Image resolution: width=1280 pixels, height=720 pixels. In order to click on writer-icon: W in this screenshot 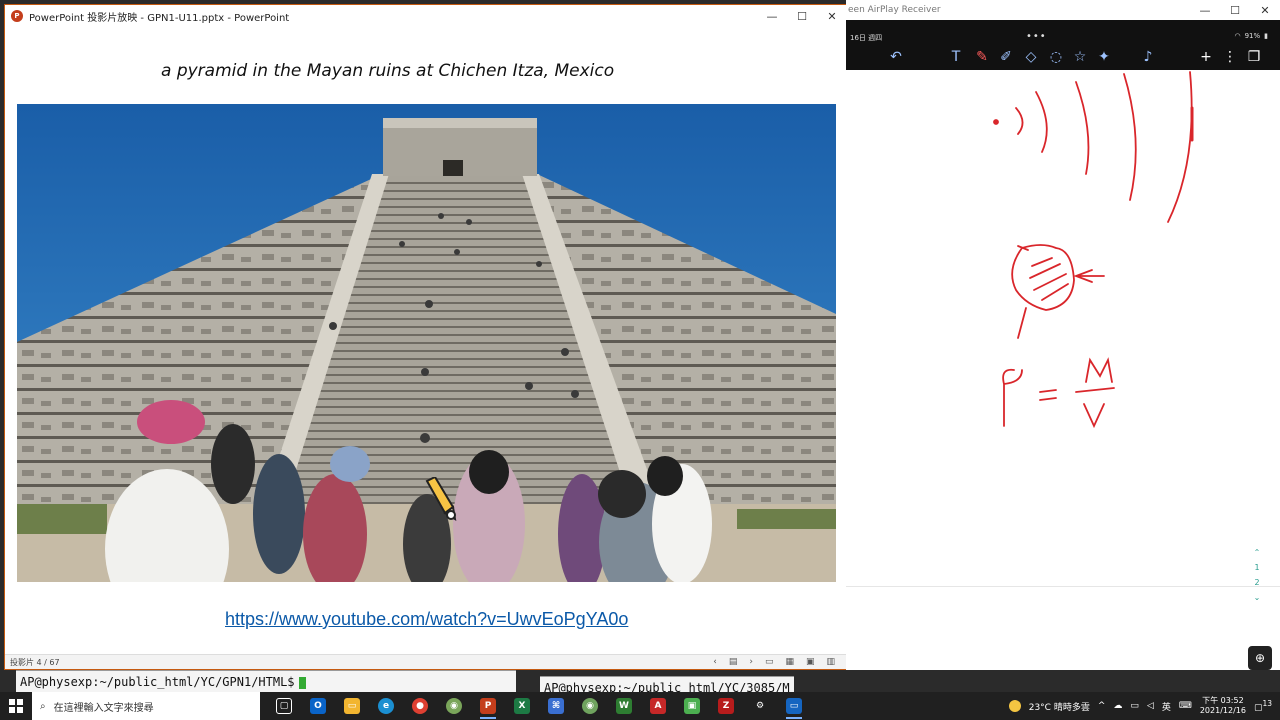, I will do `click(624, 706)`.